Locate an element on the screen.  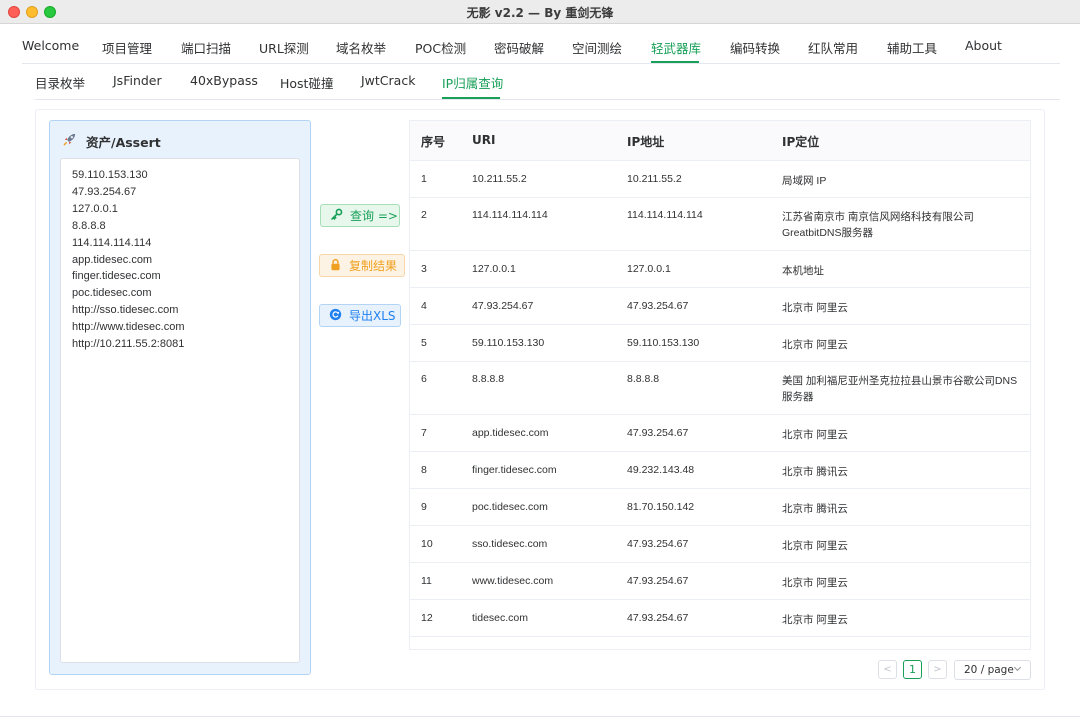
table-row: 10 sso.tidesec.com 47.93.254.67 北京市 阿里云 is located at coordinates (720, 544).